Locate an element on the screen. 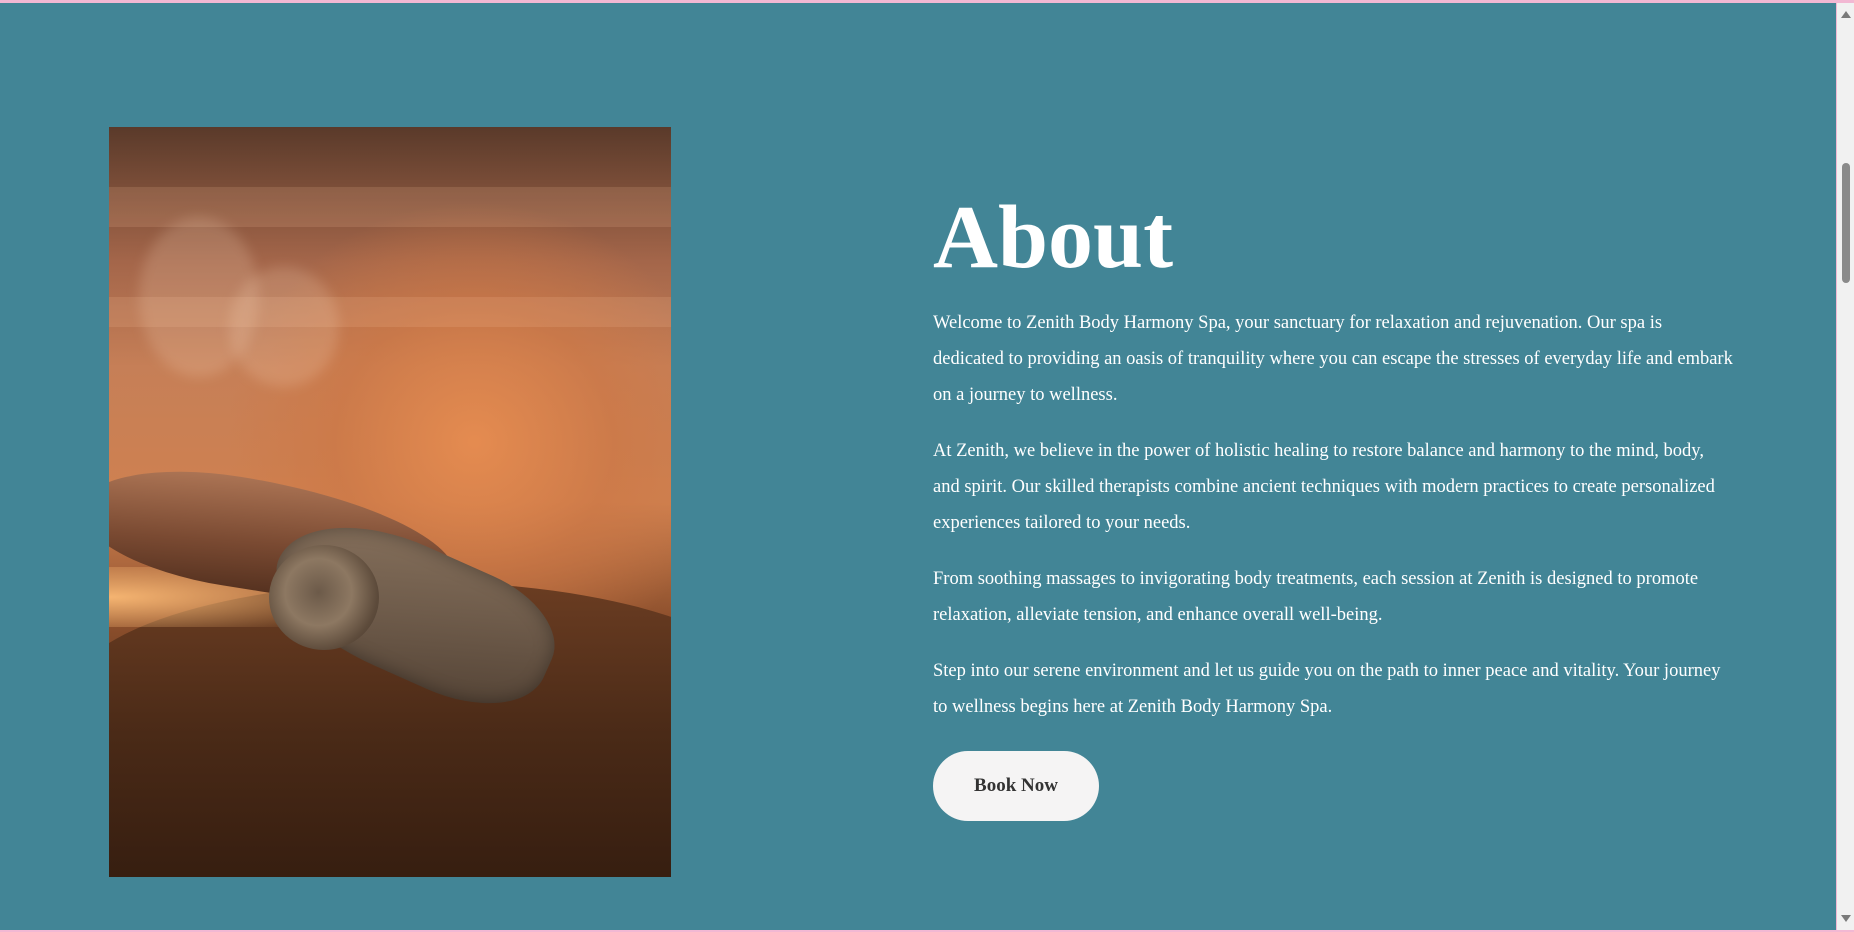  book-now-button: Book Now is located at coordinates (1016, 786).